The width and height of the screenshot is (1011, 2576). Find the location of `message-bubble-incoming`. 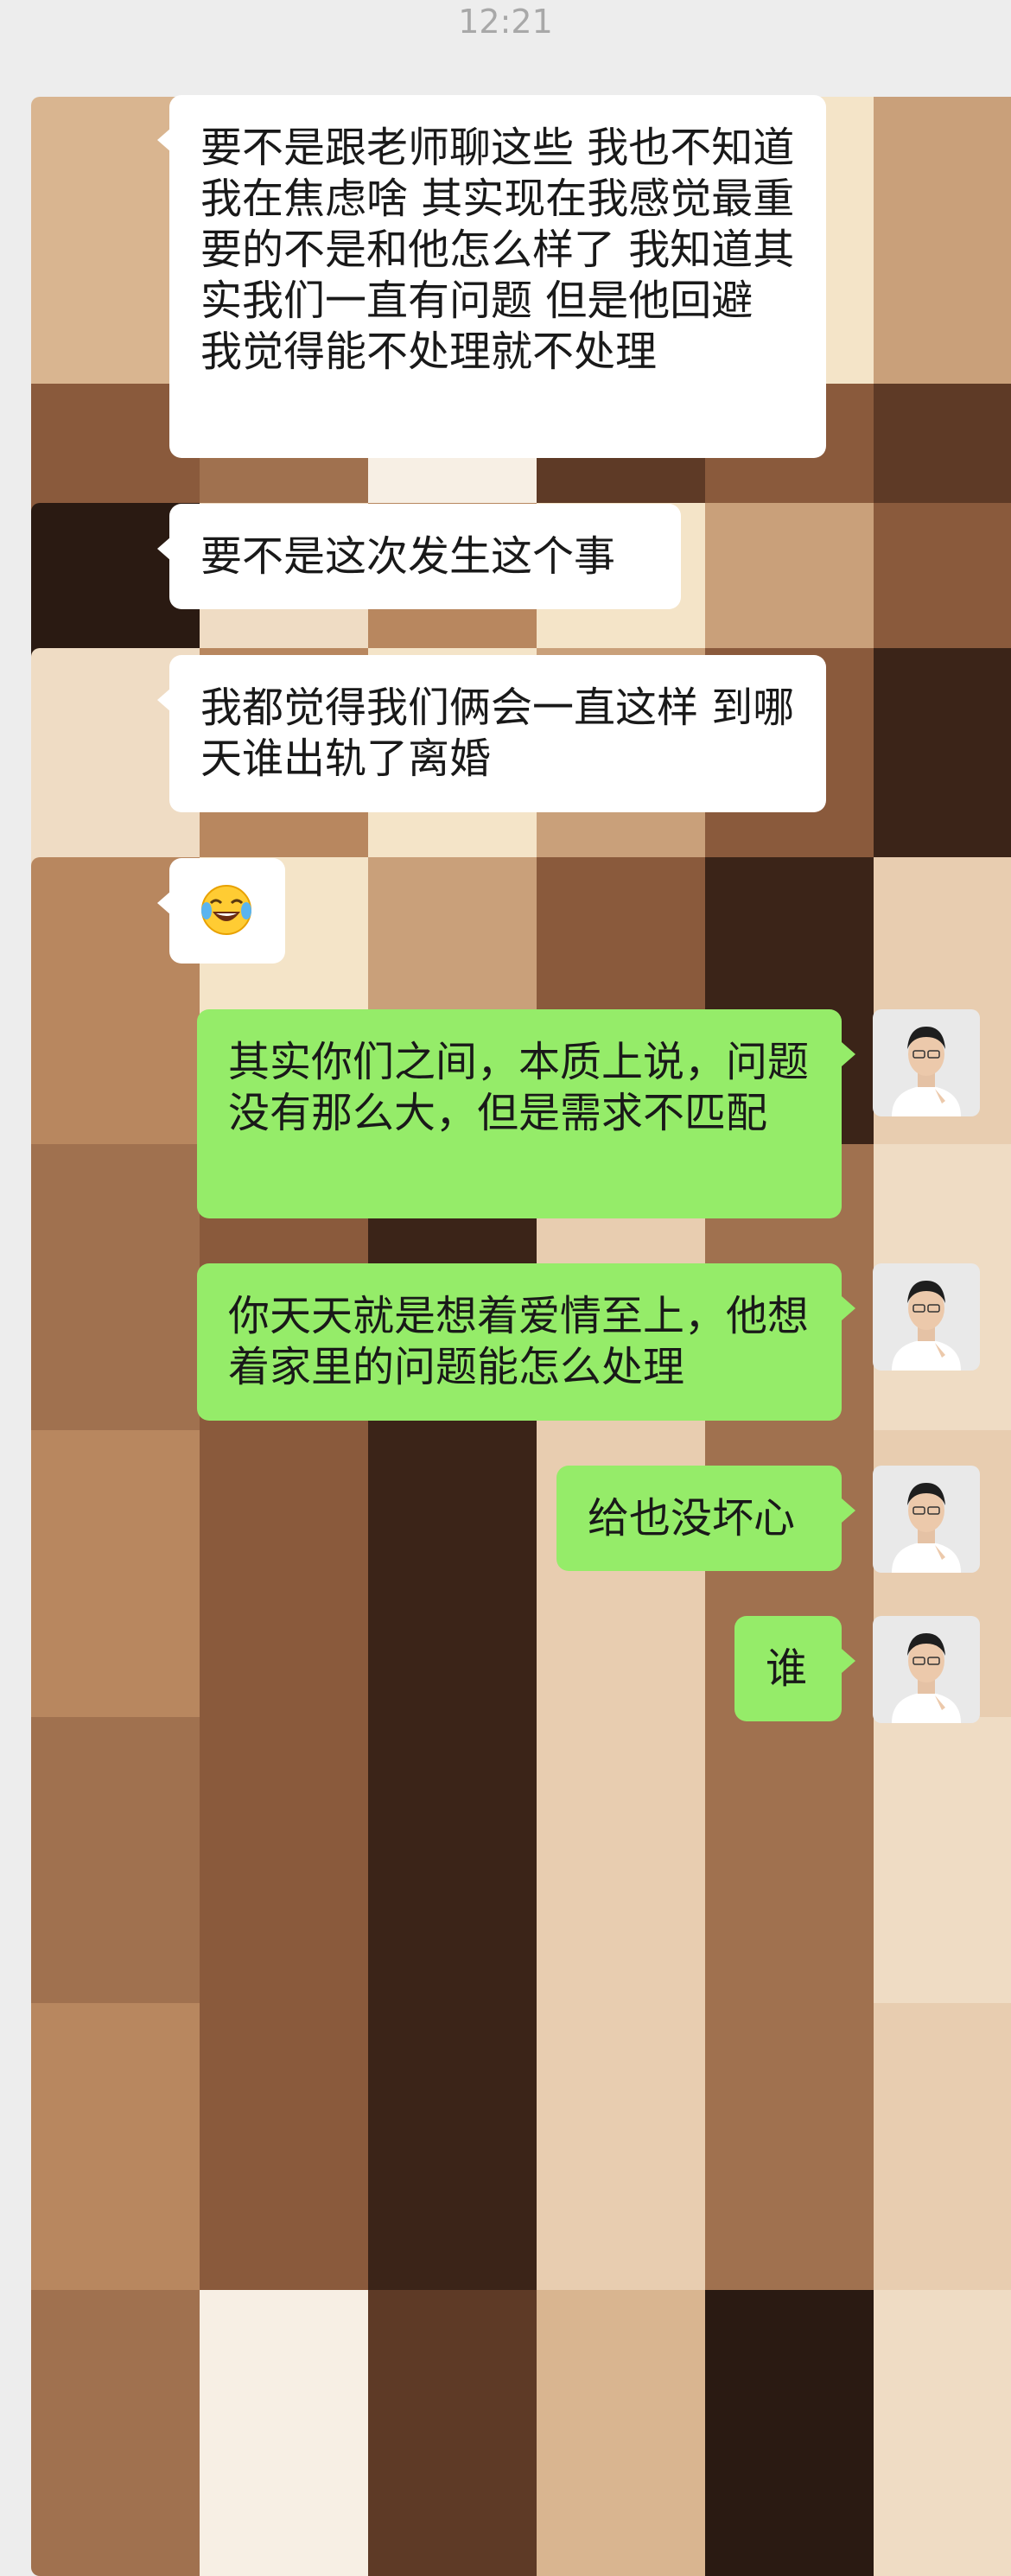

message-bubble-incoming is located at coordinates (227, 911).